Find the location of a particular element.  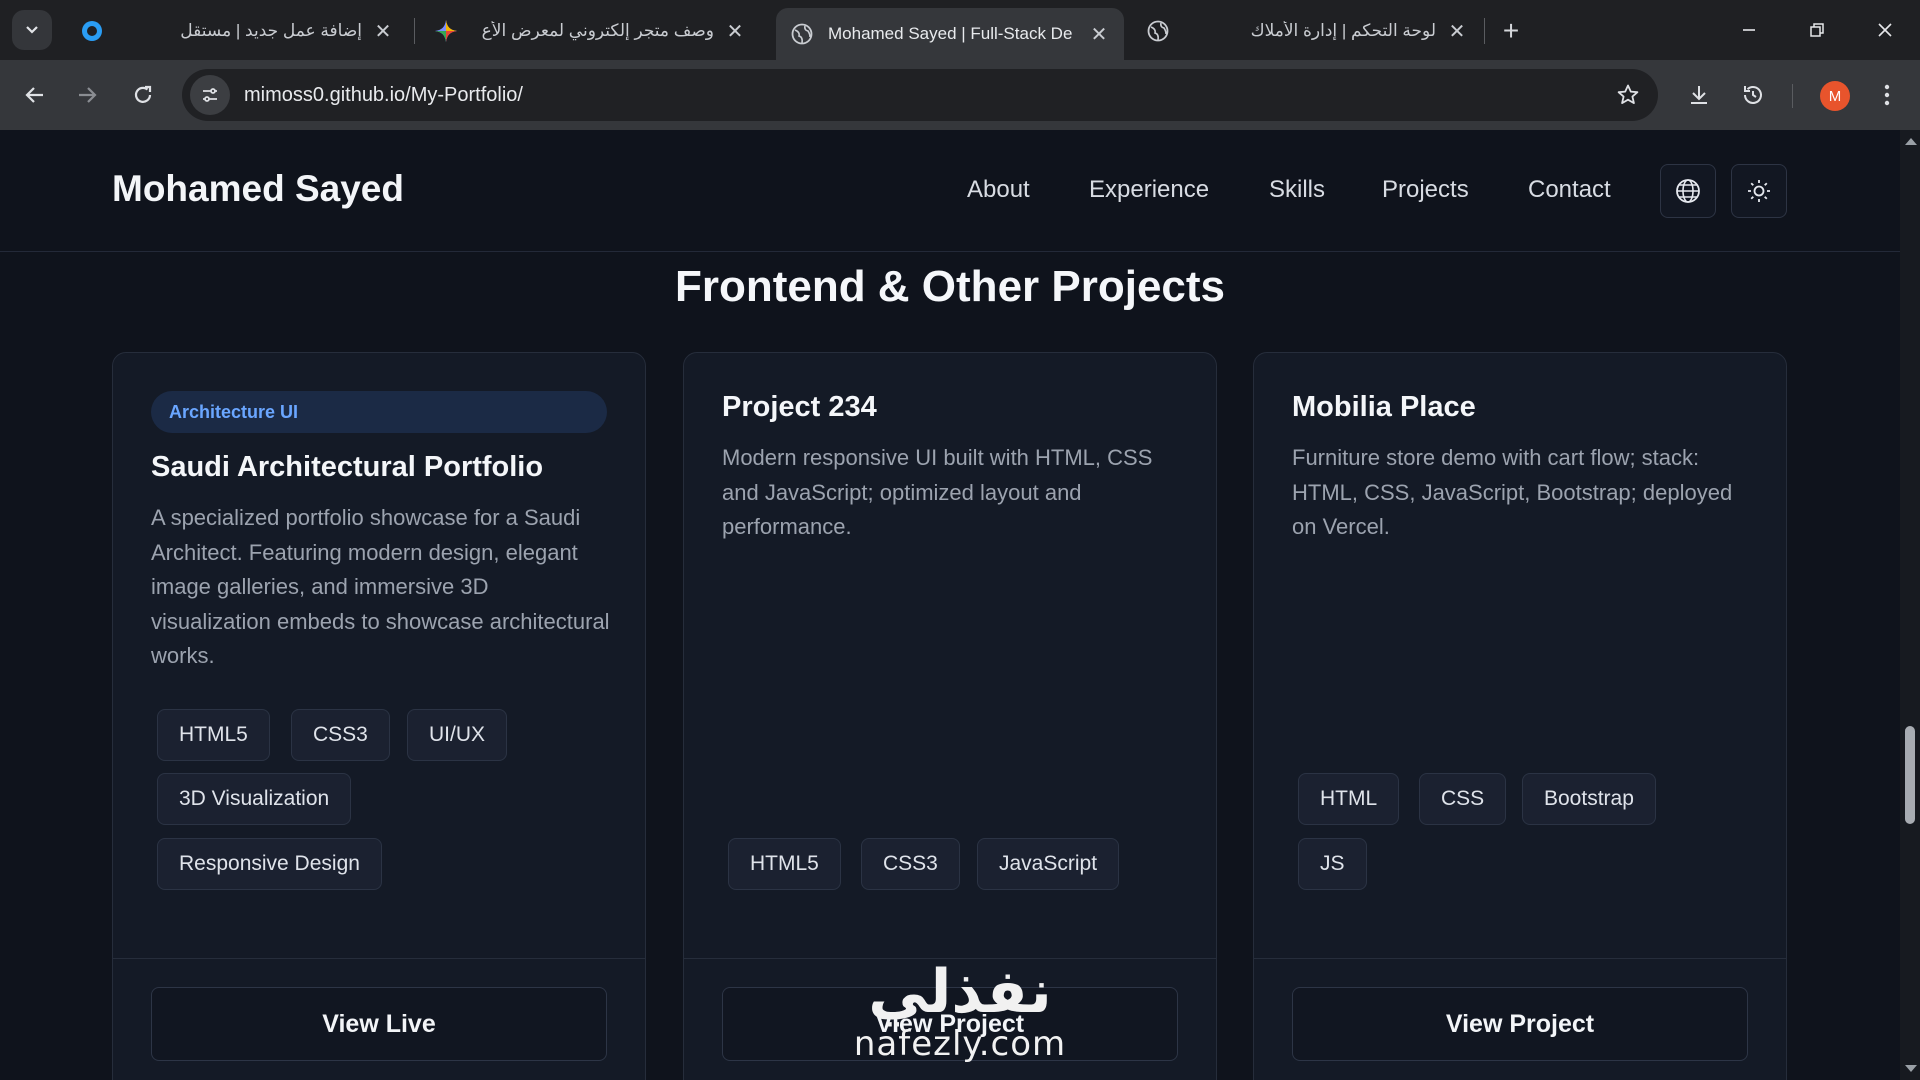

site-brand: Mohamed Sayed is located at coordinates (258, 189).